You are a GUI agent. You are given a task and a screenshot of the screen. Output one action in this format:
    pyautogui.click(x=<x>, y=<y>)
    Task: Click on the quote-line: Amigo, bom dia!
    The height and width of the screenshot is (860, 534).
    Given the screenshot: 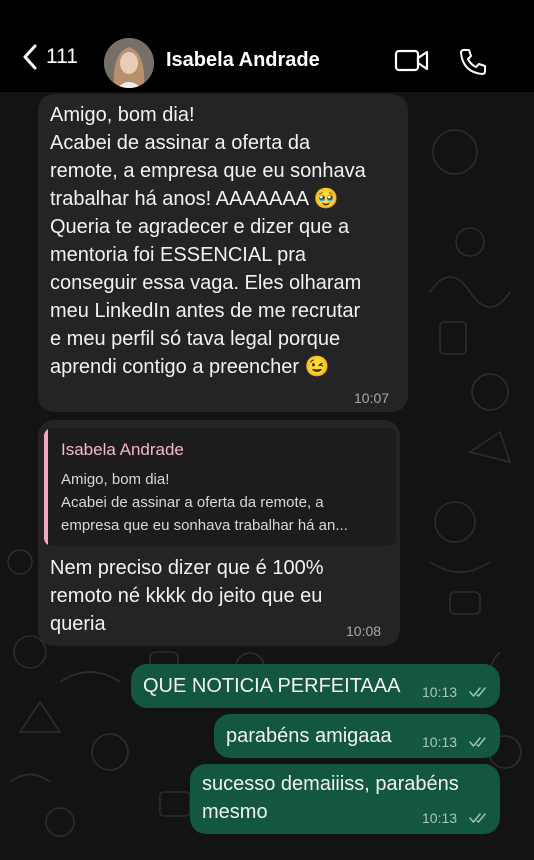 What is the action you would take?
    pyautogui.click(x=115, y=479)
    